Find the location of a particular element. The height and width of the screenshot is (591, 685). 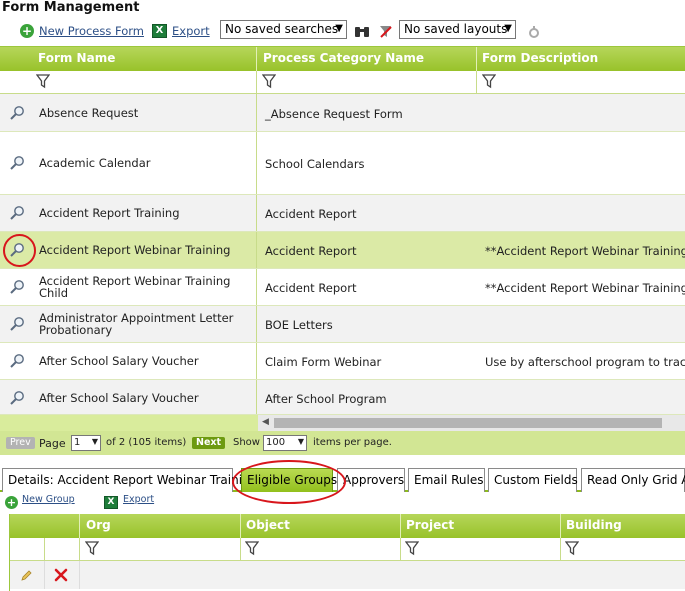

filter-row is located at coordinates (347, 549).